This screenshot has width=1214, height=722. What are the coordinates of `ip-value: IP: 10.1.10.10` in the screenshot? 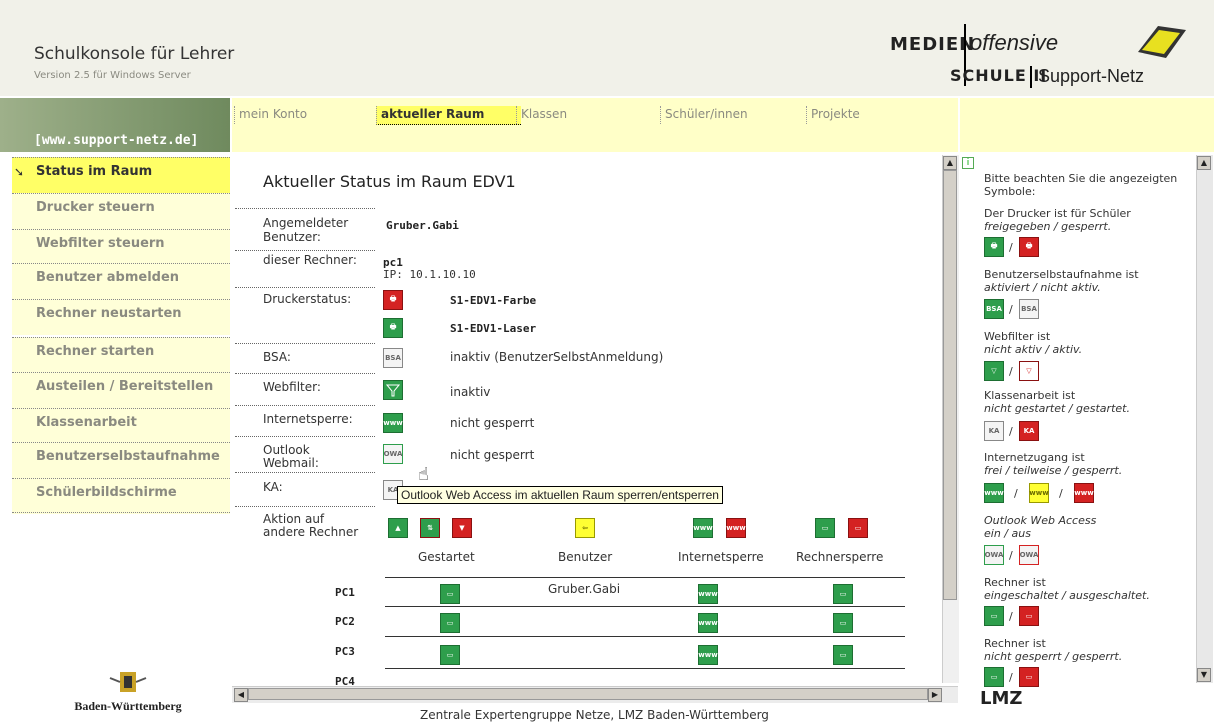 It's located at (429, 274).